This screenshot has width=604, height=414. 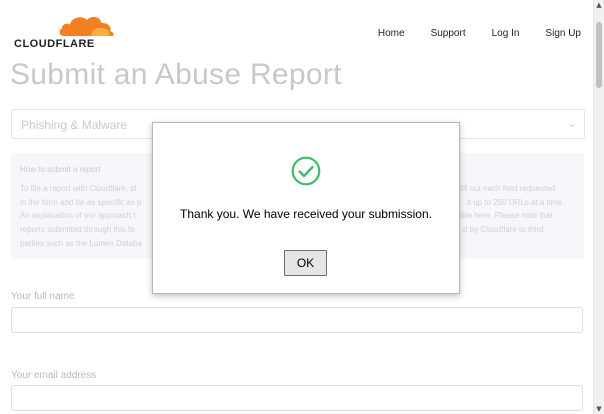 I want to click on instructions-title: How to submit a report, so click(x=60, y=169).